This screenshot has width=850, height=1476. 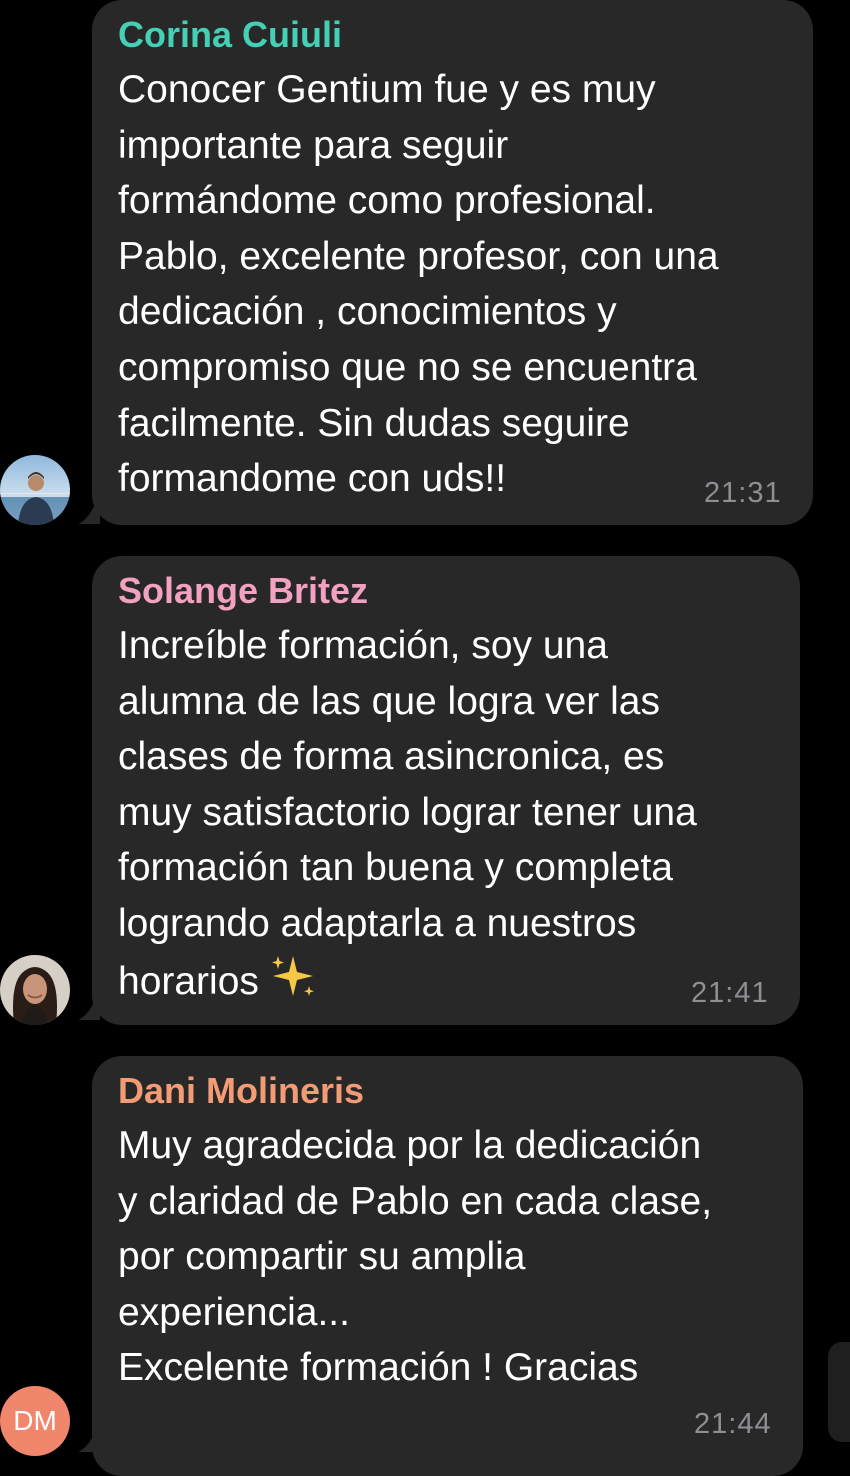 I want to click on sparkles-icon, so click(x=293, y=984).